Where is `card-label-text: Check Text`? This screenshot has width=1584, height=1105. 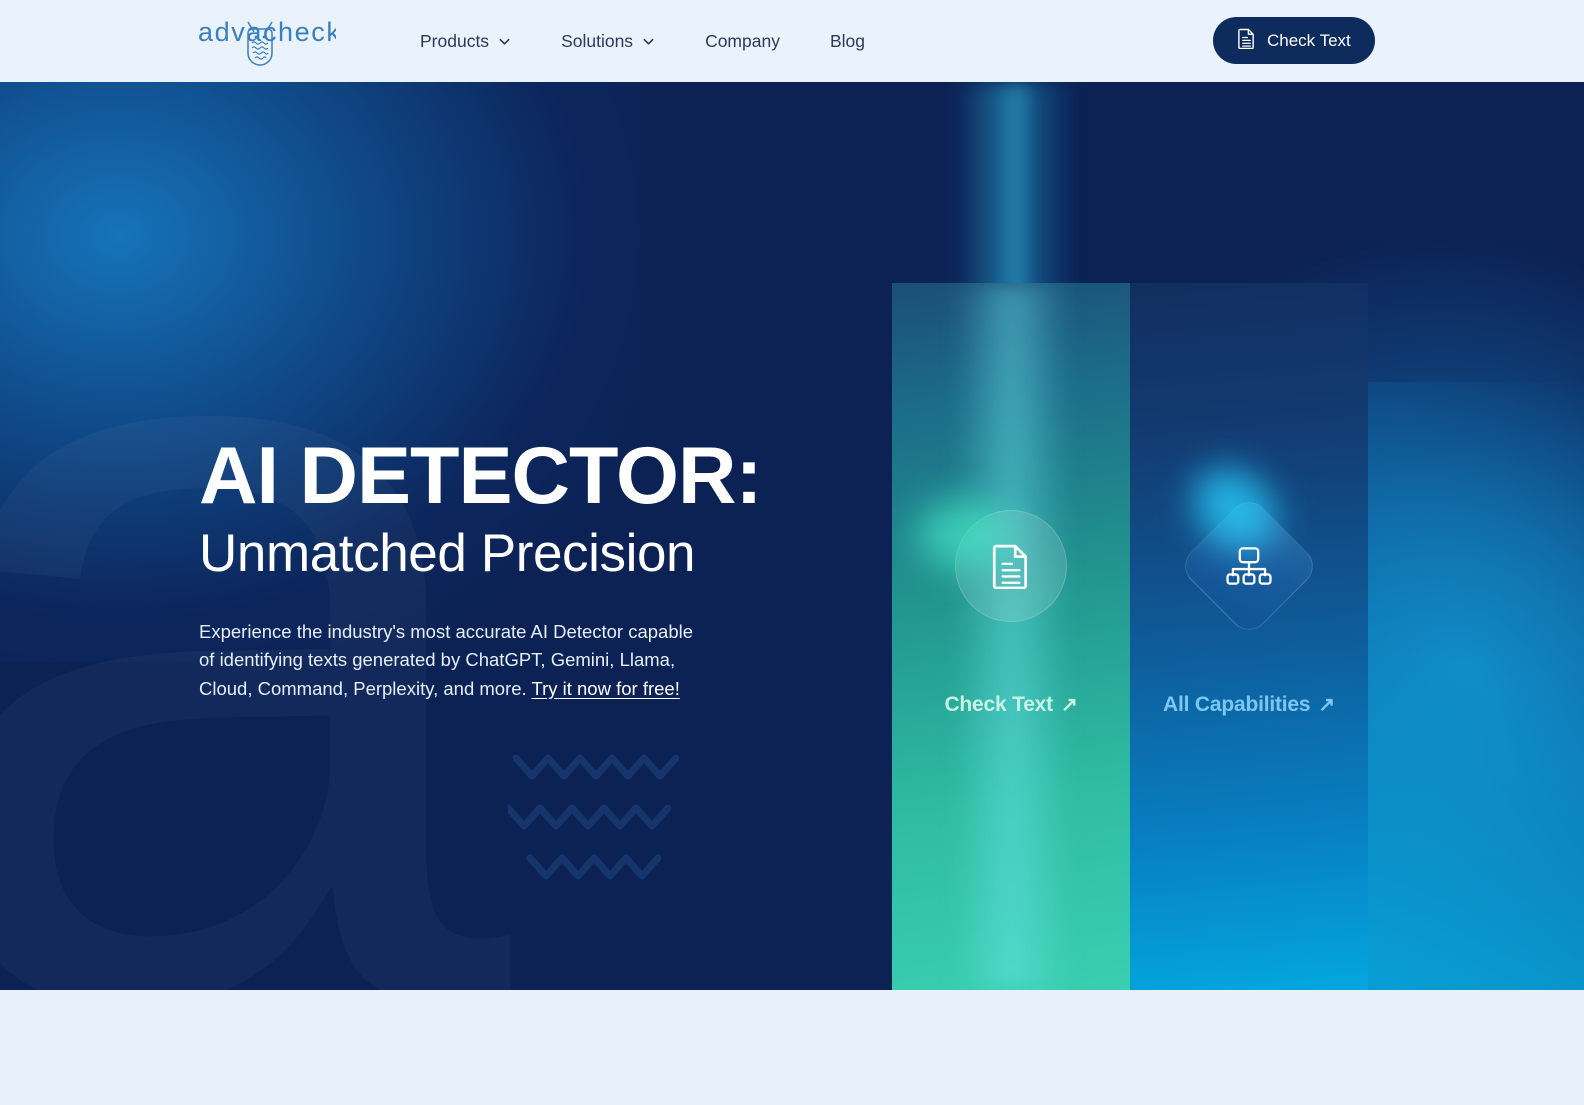 card-label-text: Check Text is located at coordinates (998, 704).